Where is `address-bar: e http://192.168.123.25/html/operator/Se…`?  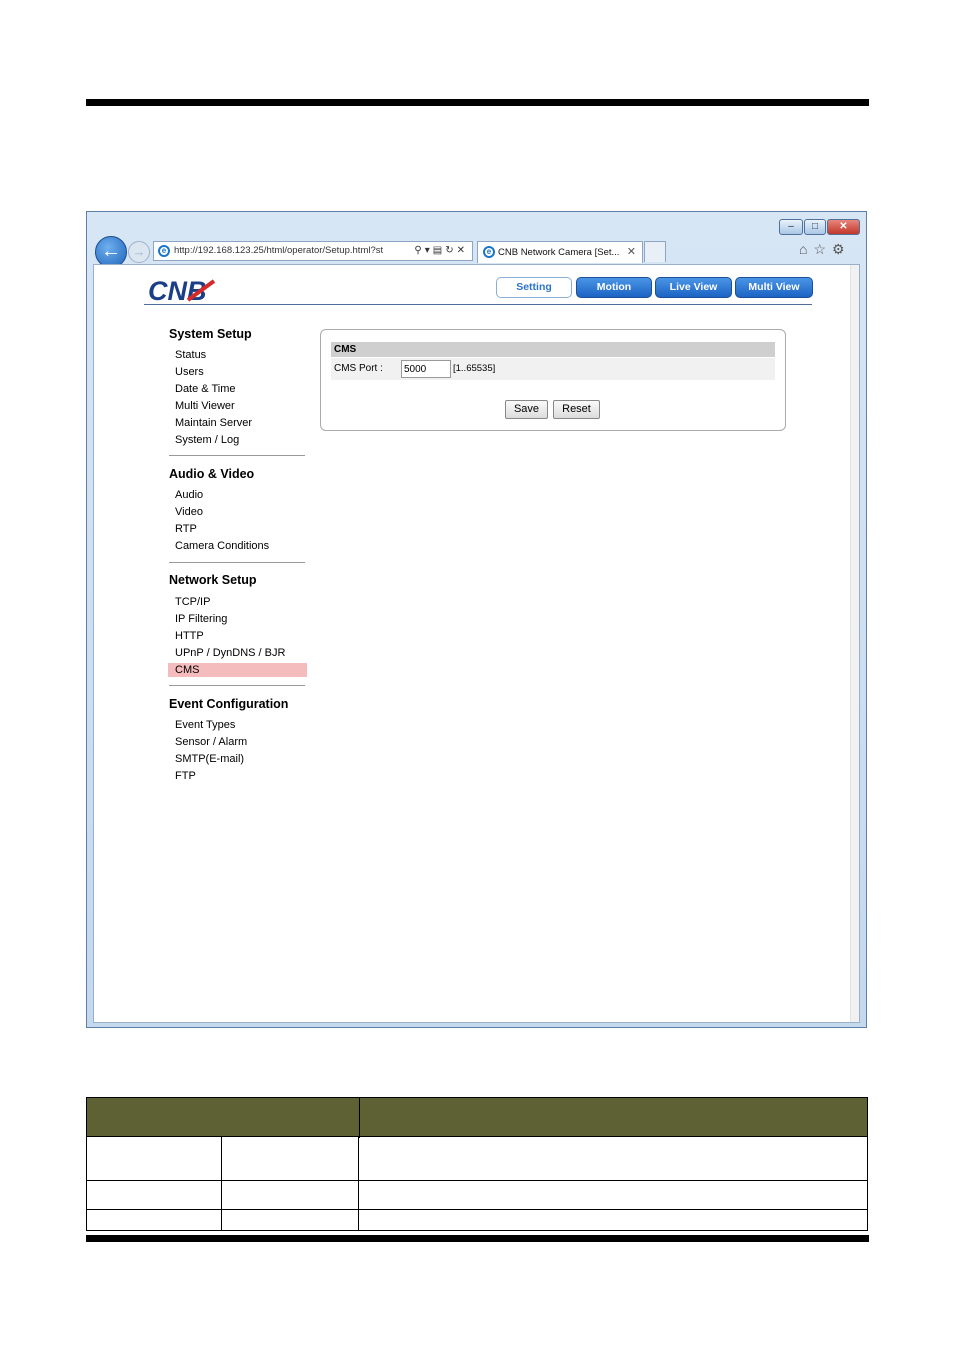 address-bar: e http://192.168.123.25/html/operator/Se… is located at coordinates (313, 251).